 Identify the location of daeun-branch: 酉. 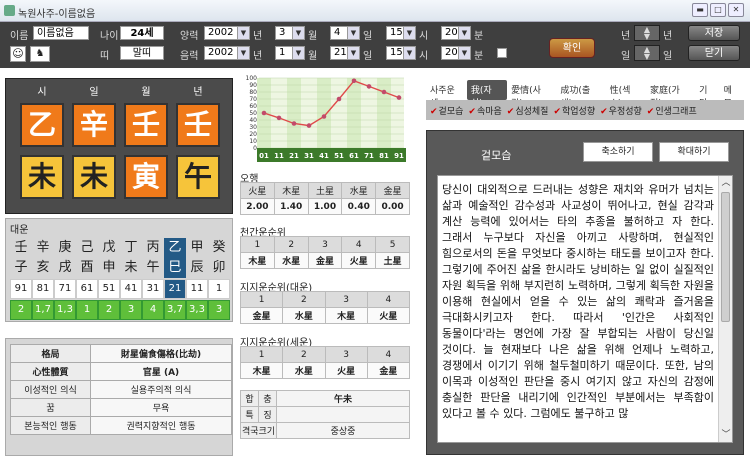
(87, 268).